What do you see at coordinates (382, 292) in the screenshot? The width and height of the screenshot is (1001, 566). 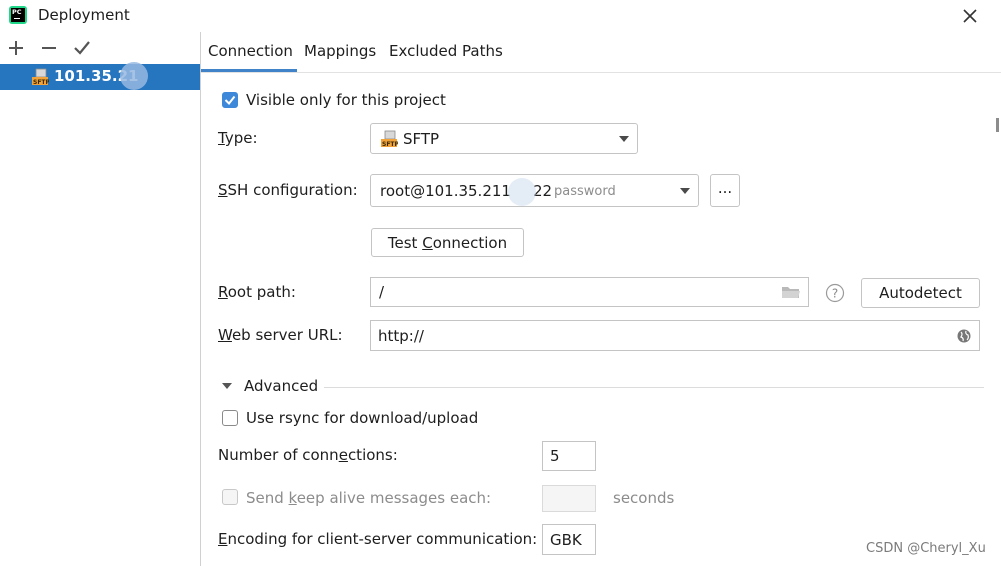 I see `root-path-value: /` at bounding box center [382, 292].